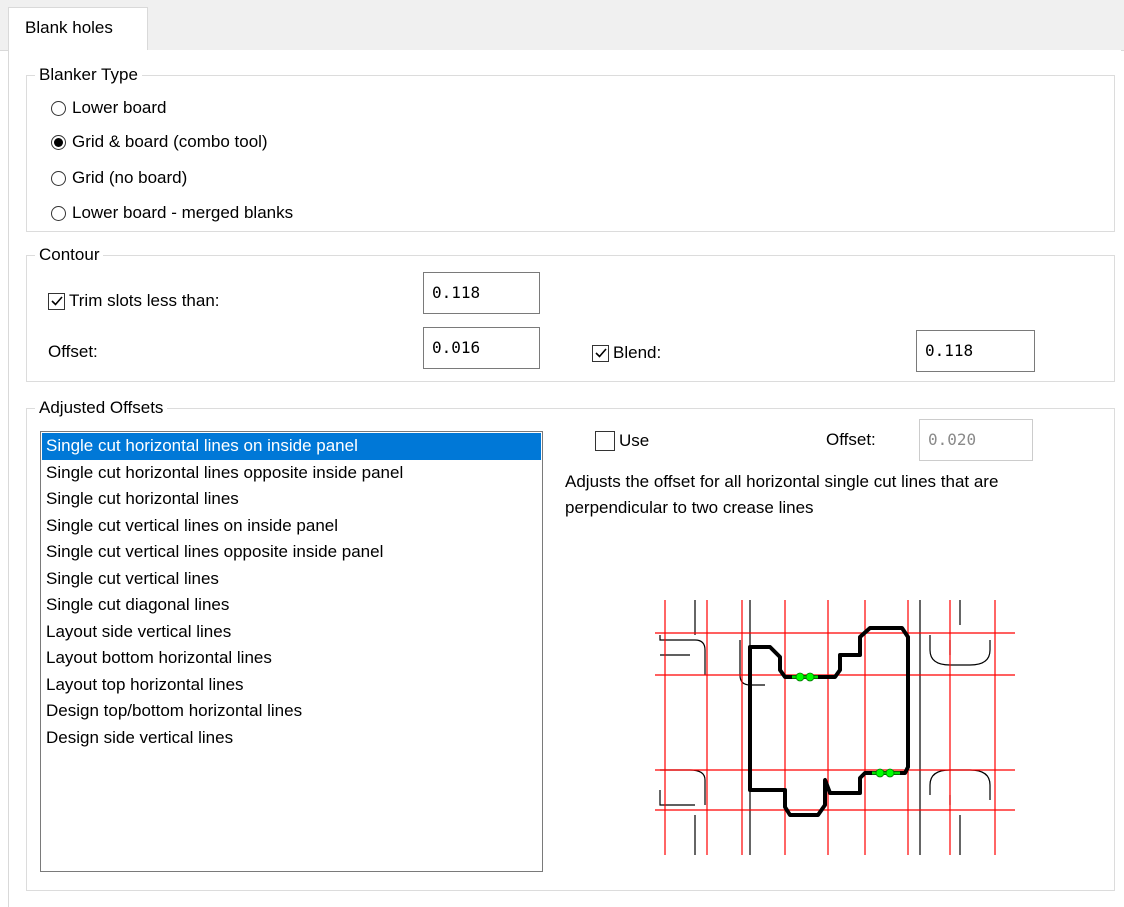 The image size is (1124, 907). Describe the element at coordinates (119, 107) in the screenshot. I see `radio-label: Lower board` at that location.